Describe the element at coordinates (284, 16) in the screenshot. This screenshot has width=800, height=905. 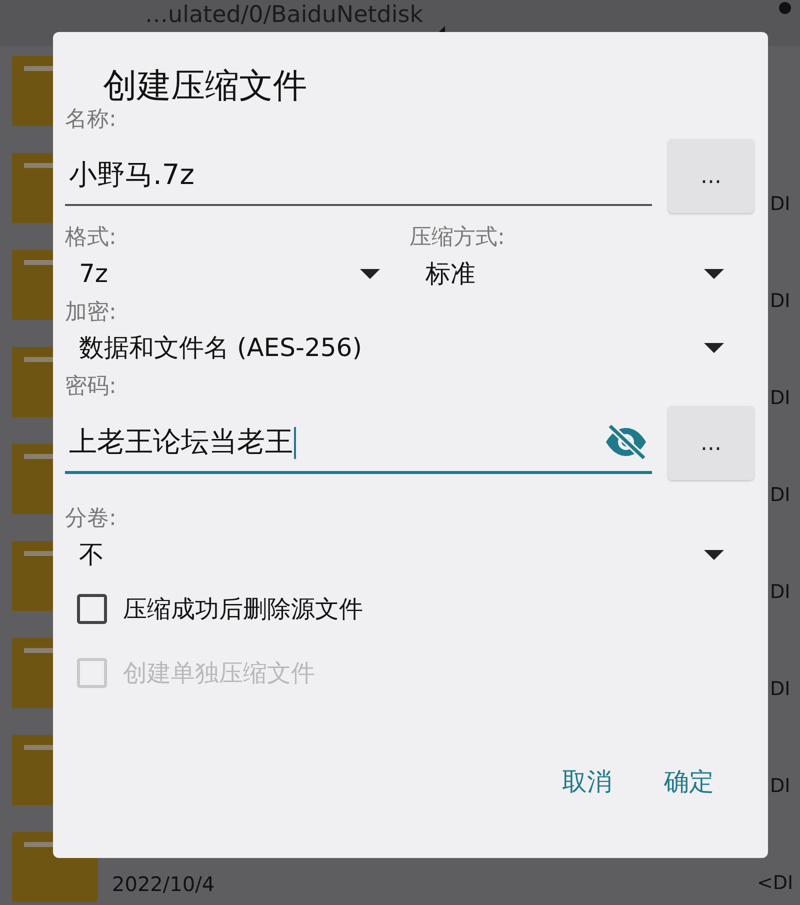
I see `folder-path: …ulated/0/BaiduNetdisk` at that location.